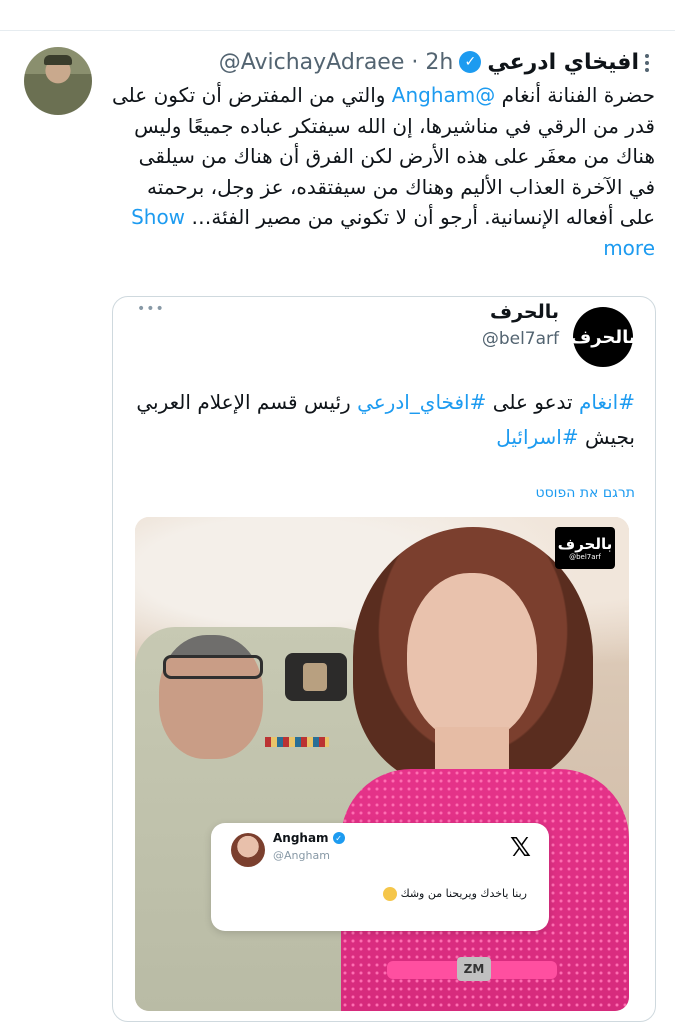 This screenshot has width=675, height=1024. What do you see at coordinates (586, 493) in the screenshot?
I see `translate-post-link: תרגם את הפוסט` at bounding box center [586, 493].